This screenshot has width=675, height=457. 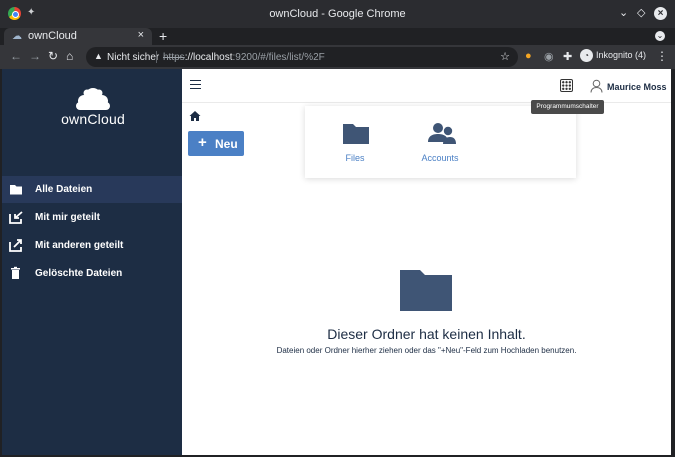 What do you see at coordinates (660, 13) in the screenshot?
I see `close-window-icon: ×` at bounding box center [660, 13].